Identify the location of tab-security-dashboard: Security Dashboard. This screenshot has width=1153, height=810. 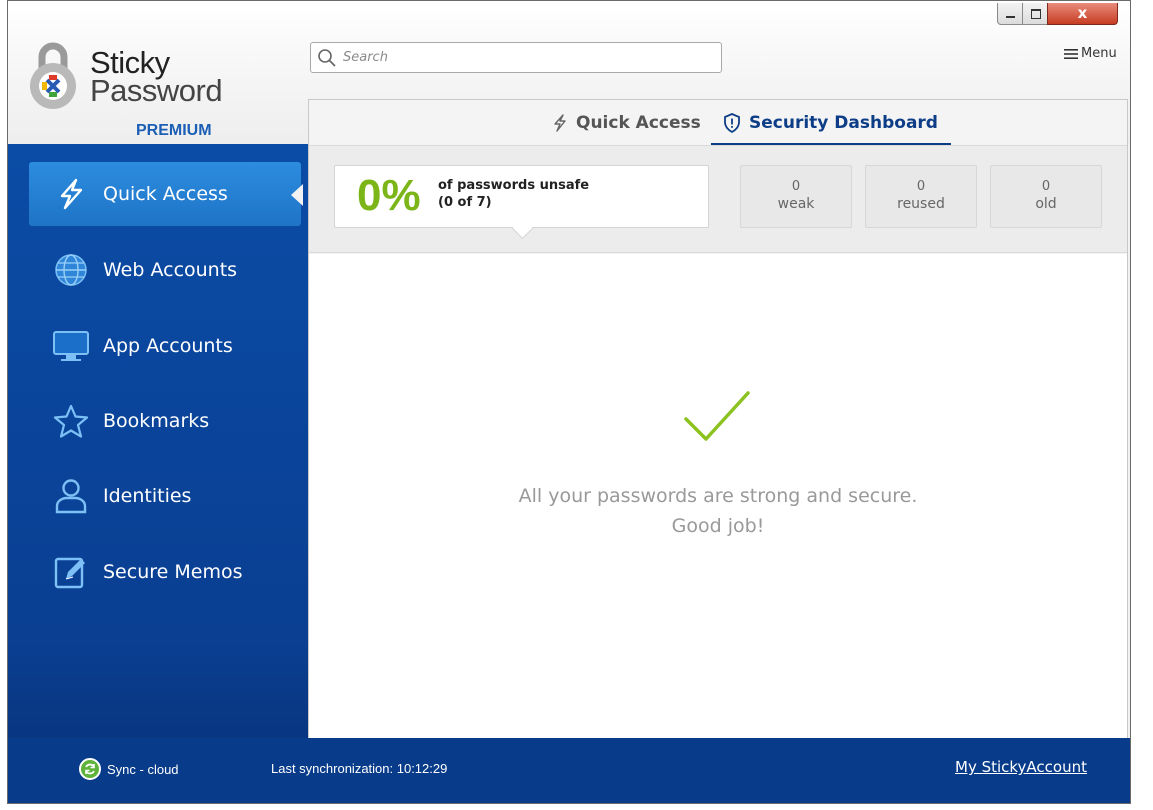
(830, 123).